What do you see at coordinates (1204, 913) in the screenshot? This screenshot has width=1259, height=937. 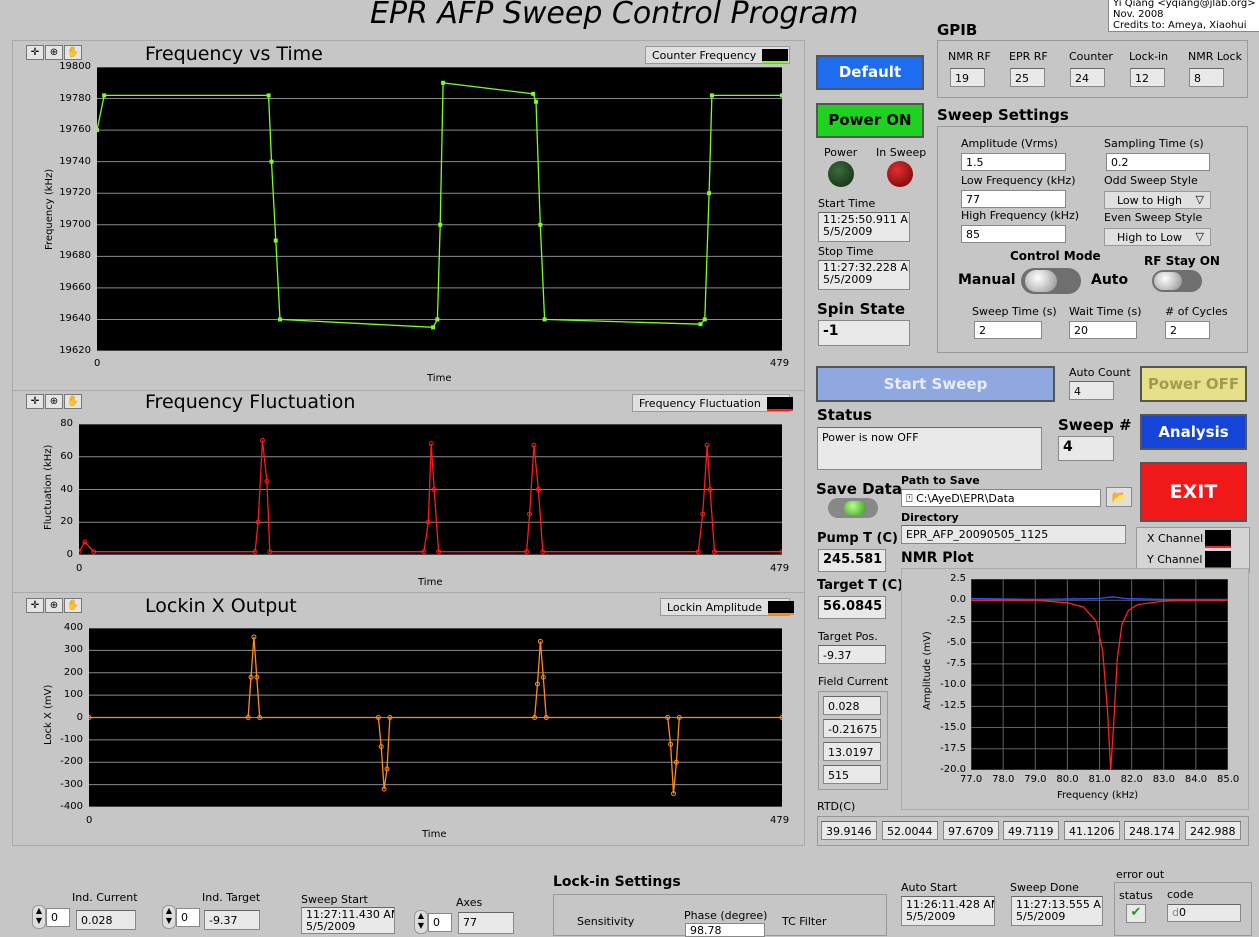 I see `error-code-display: d0` at bounding box center [1204, 913].